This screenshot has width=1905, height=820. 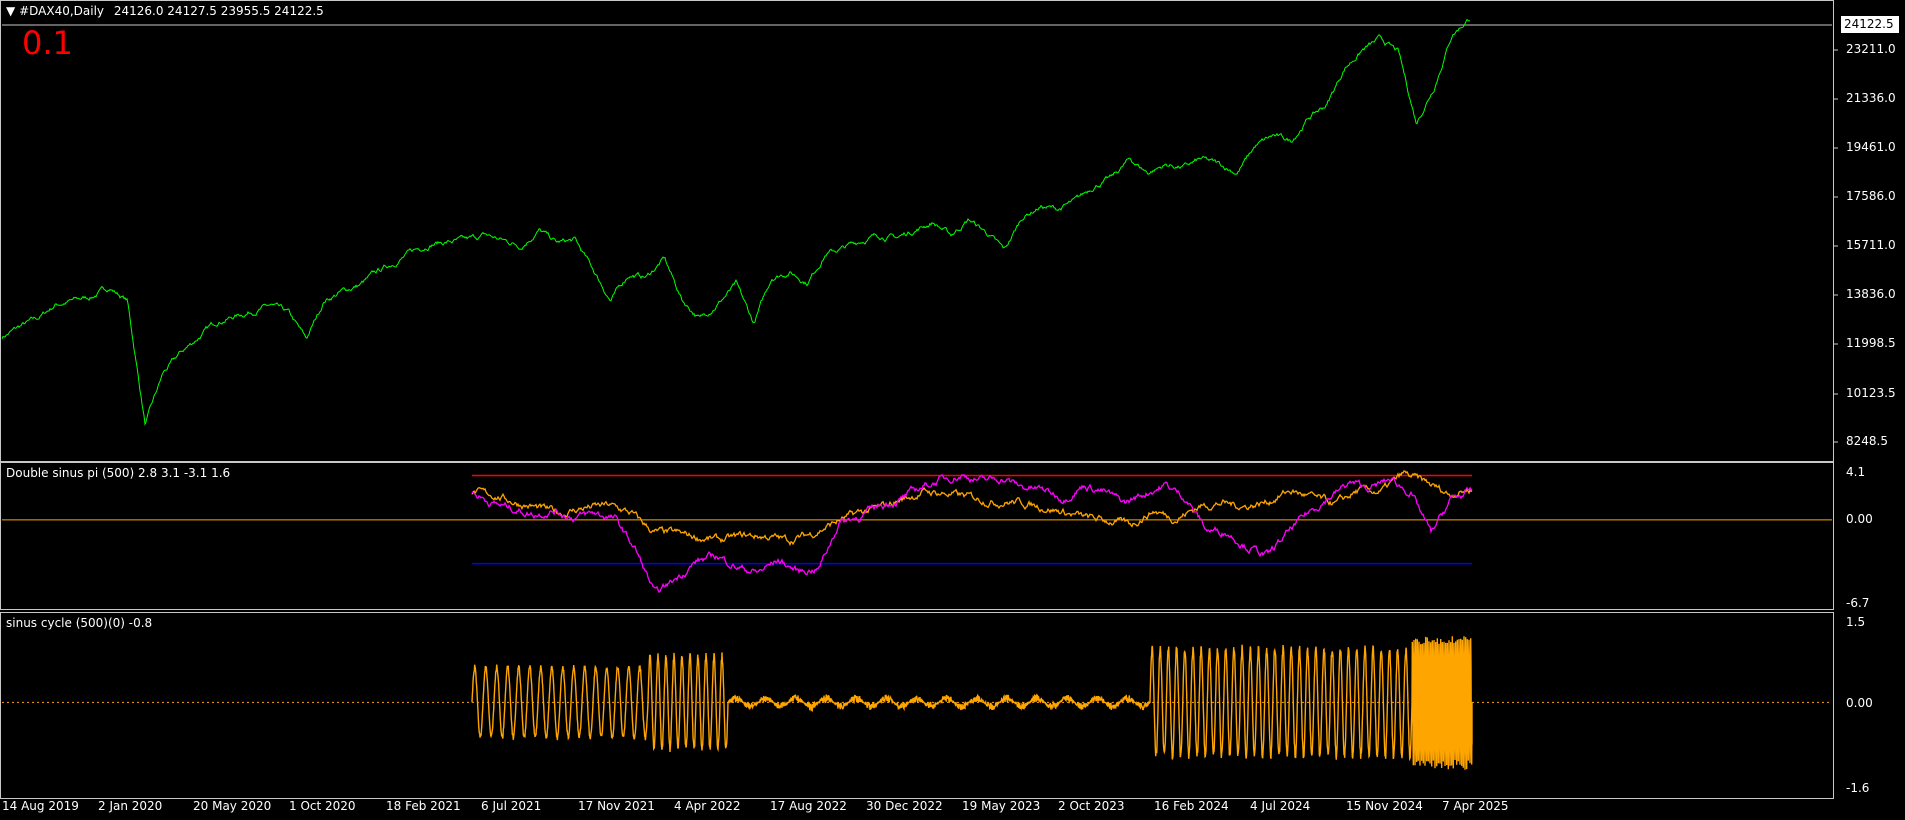 I want to click on osc2-sinus-series, so click(x=972, y=703).